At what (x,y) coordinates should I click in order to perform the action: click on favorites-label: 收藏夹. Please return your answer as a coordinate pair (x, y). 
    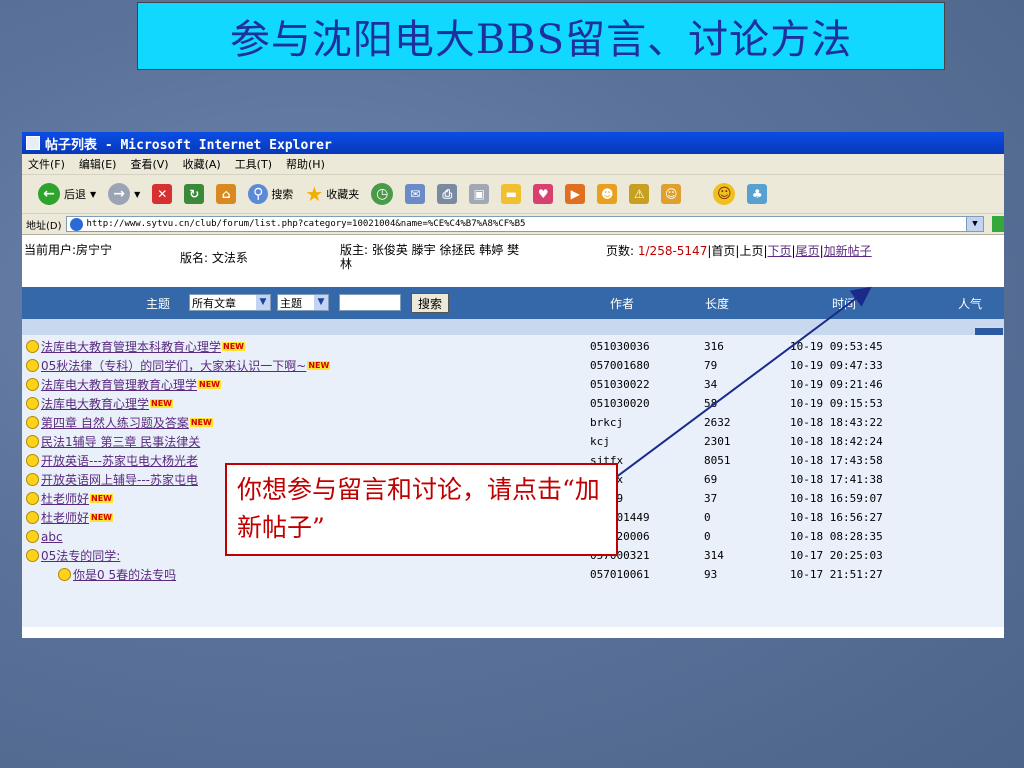
    Looking at the image, I should click on (343, 194).